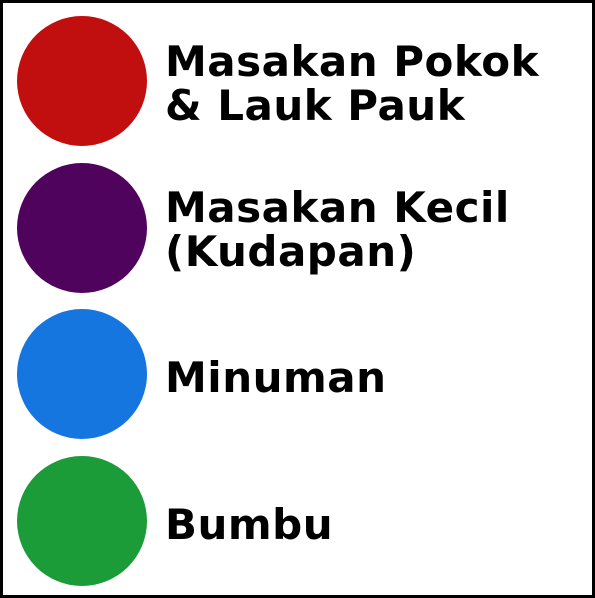 The width and height of the screenshot is (595, 598). What do you see at coordinates (82, 521) in the screenshot?
I see `green-circle-swatch` at bounding box center [82, 521].